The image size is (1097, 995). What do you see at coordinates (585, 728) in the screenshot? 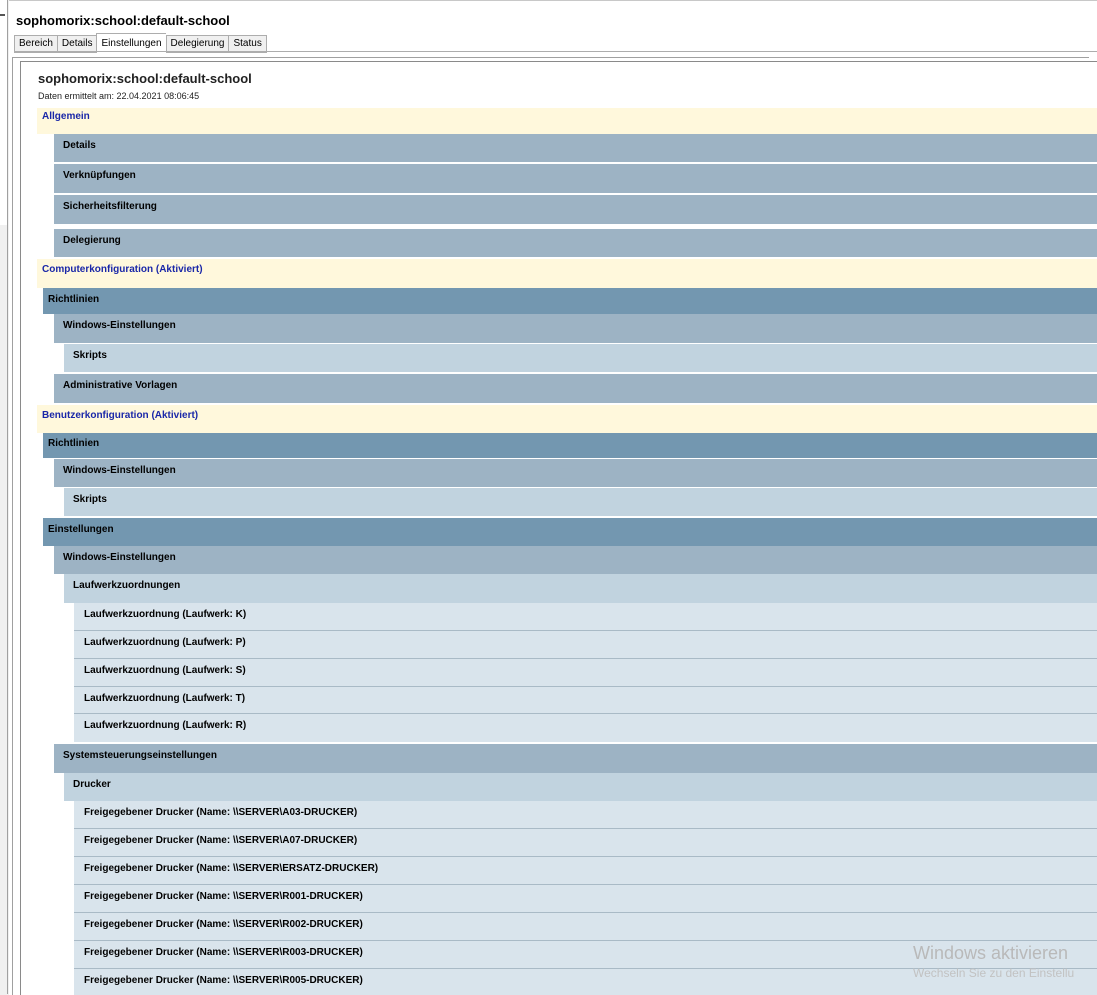
I see `drive-mapping-item: Laufwerkzuordnung (Laufwerk: R)` at bounding box center [585, 728].